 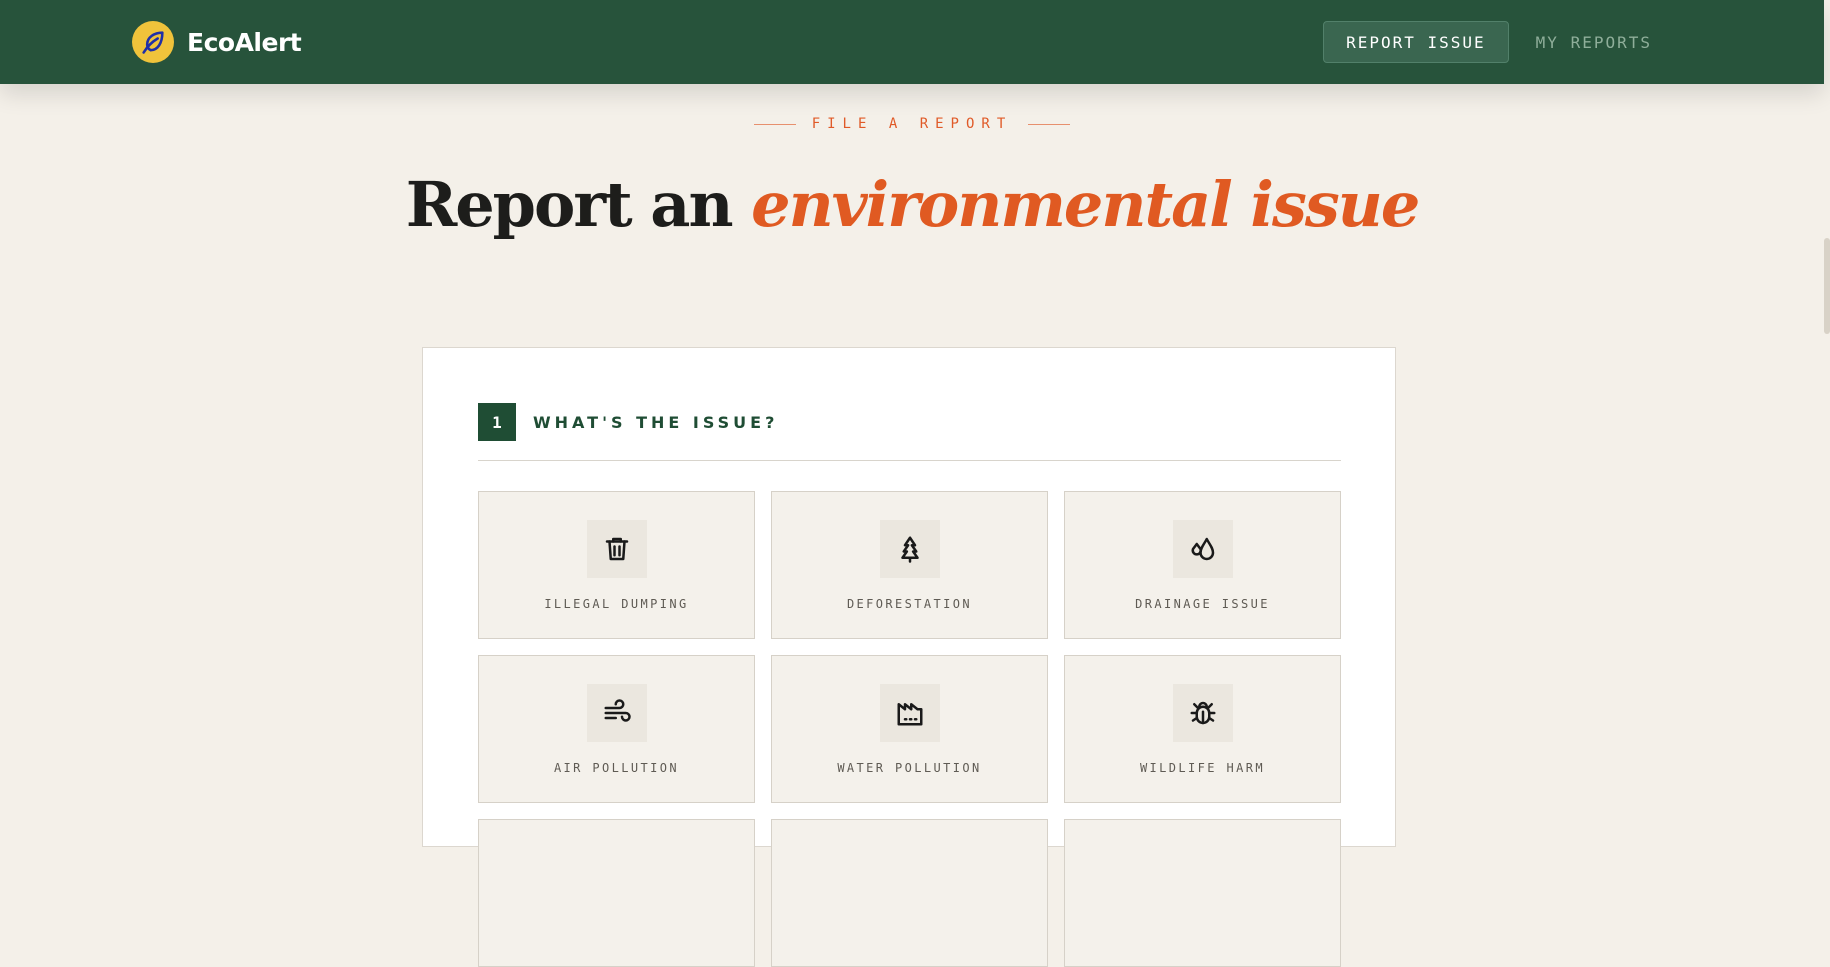 What do you see at coordinates (909, 604) in the screenshot?
I see `issue-option-label: DEFORESTATION` at bounding box center [909, 604].